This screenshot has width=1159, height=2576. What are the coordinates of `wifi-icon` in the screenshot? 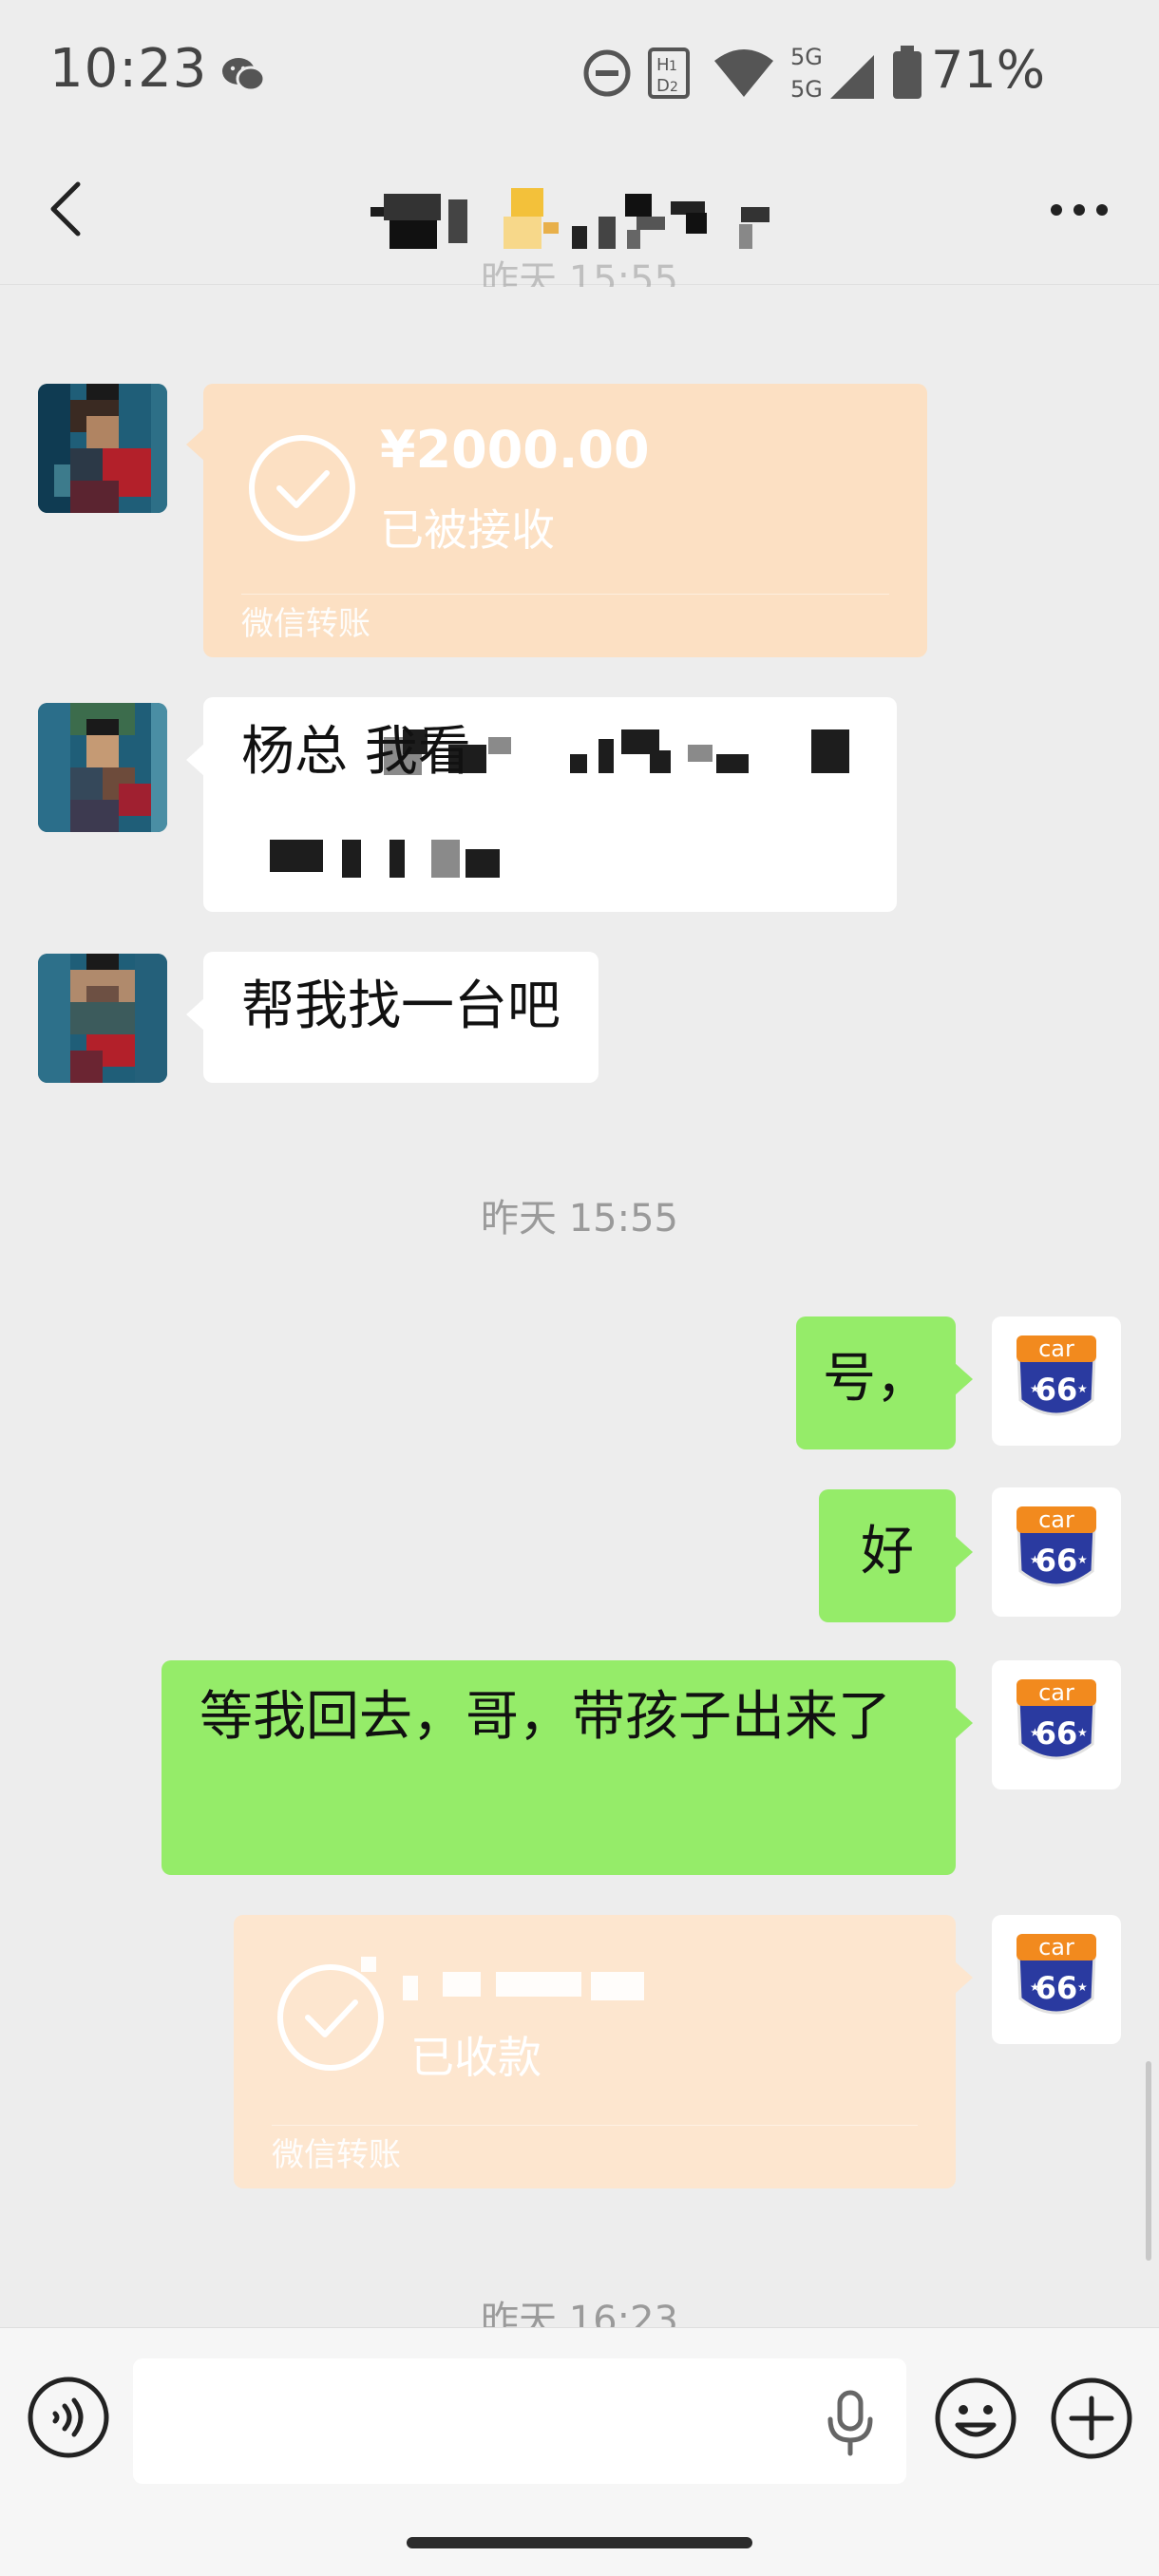 It's located at (743, 73).